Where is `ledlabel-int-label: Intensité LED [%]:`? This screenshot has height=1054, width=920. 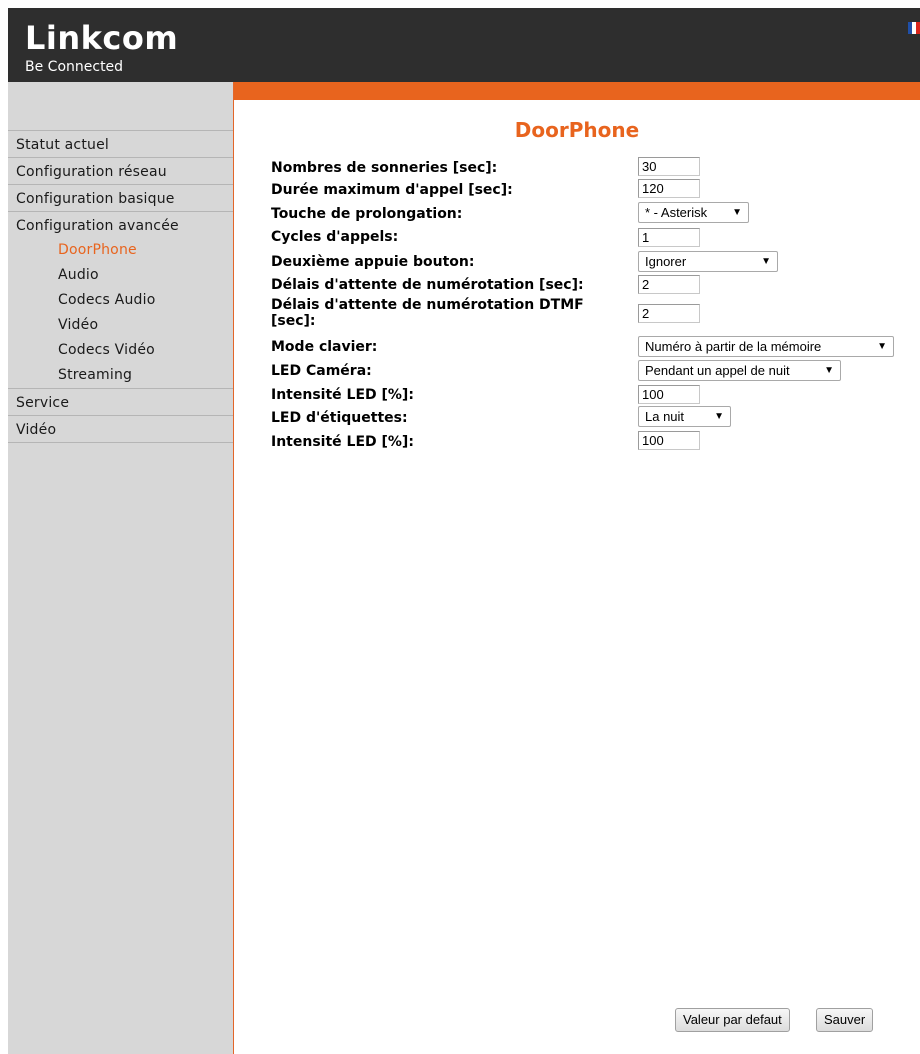 ledlabel-int-label: Intensité LED [%]: is located at coordinates (342, 442).